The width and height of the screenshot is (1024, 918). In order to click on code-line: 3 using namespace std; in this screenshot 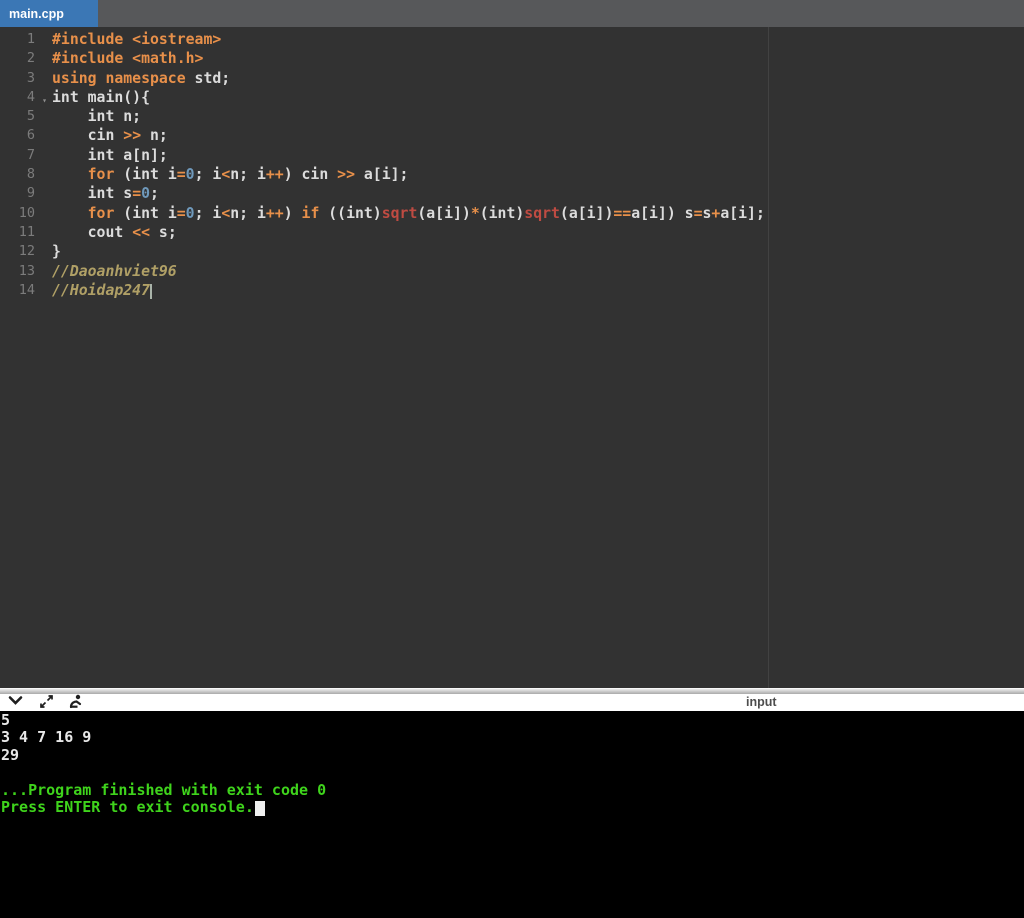, I will do `click(512, 78)`.